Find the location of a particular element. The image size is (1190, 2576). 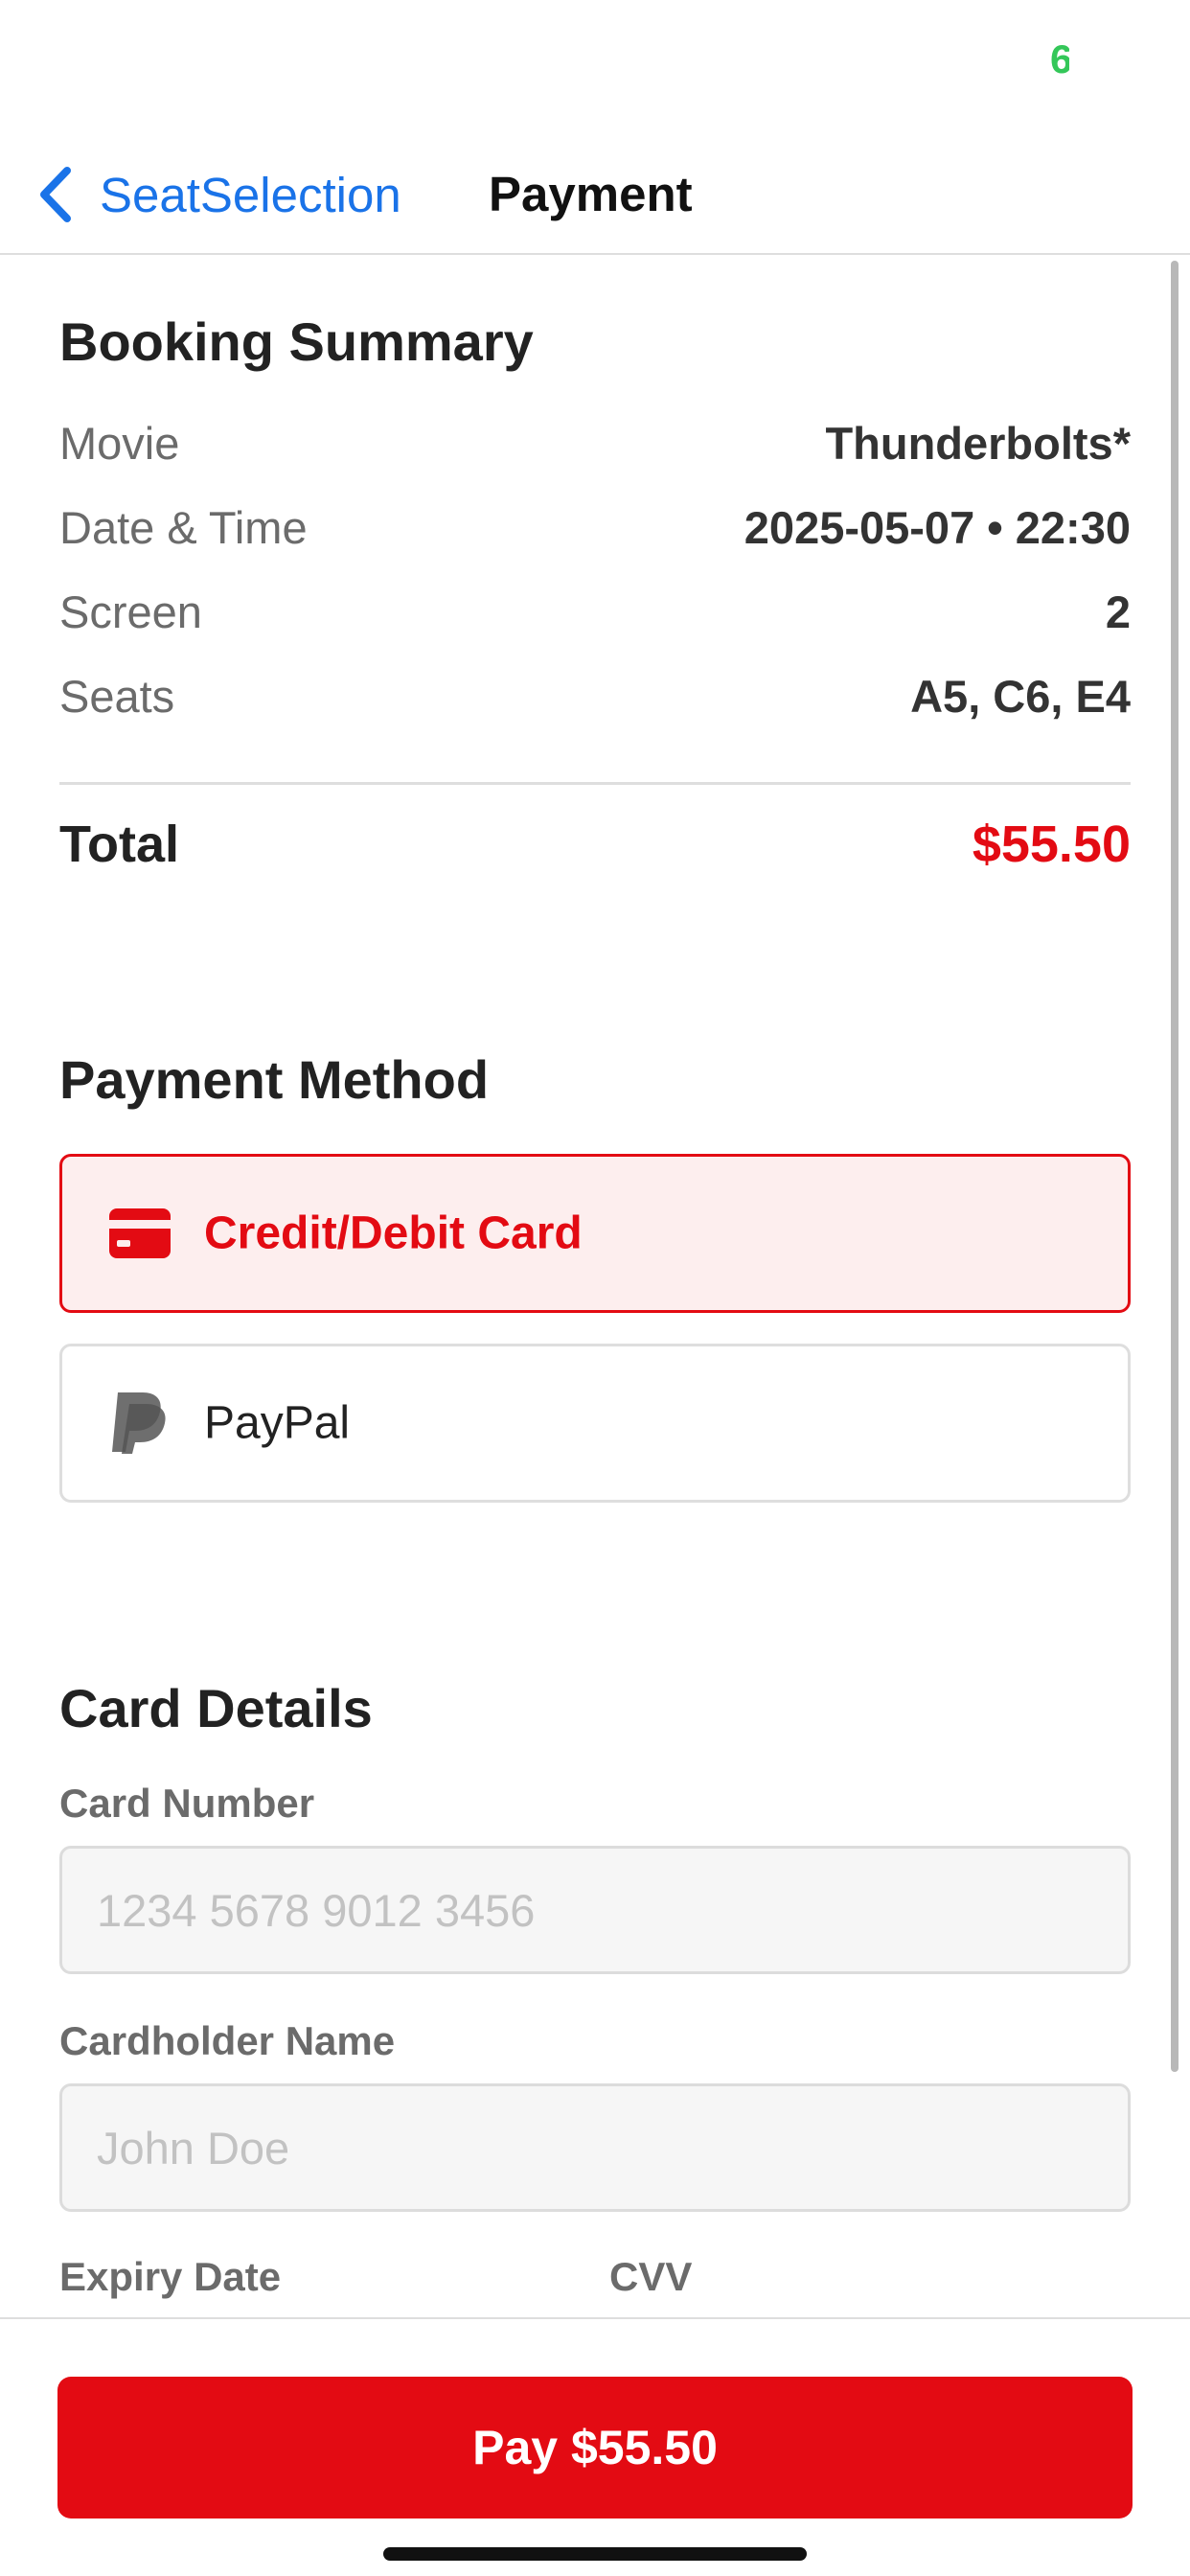

summary-label: Date & Time is located at coordinates (183, 527).